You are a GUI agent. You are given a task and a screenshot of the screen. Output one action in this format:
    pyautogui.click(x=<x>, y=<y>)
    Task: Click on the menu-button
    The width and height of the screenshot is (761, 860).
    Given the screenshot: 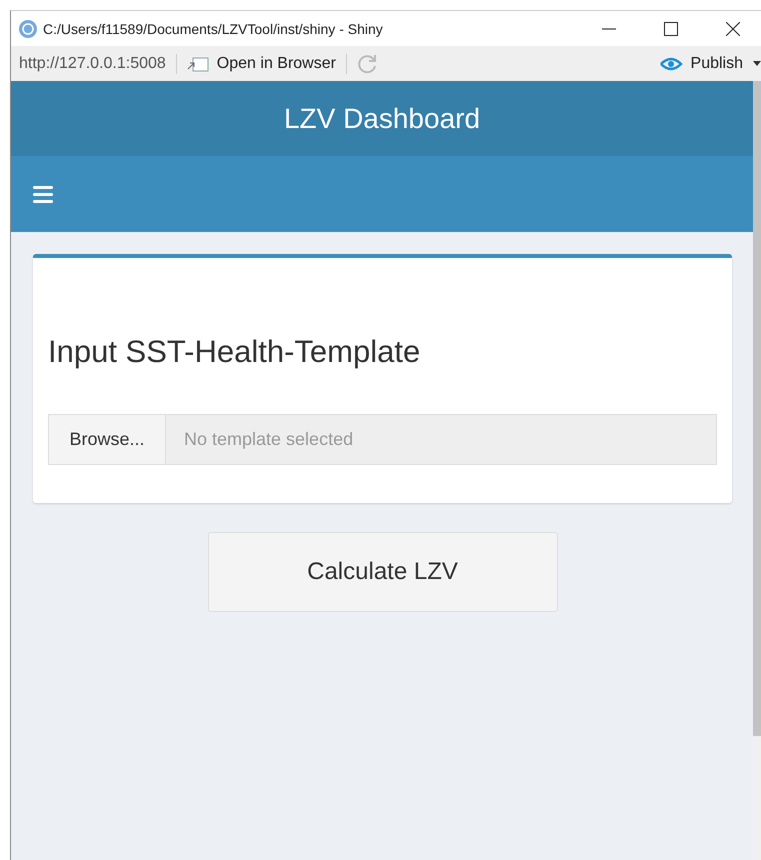 What is the action you would take?
    pyautogui.click(x=43, y=194)
    